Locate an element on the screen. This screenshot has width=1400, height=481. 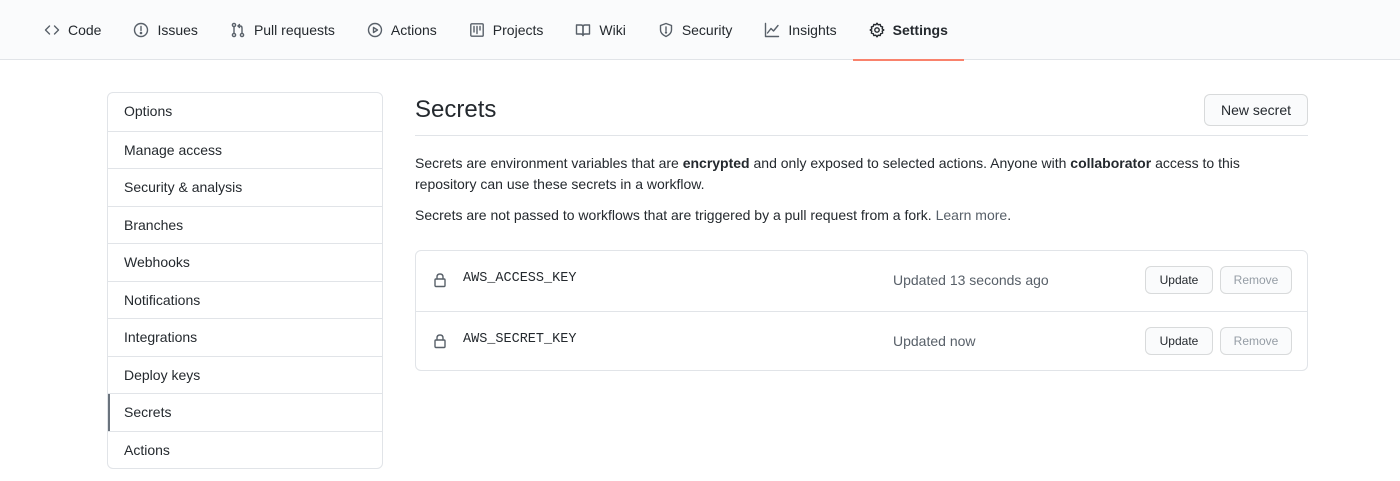
tab-projects: Projects is located at coordinates (506, 30).